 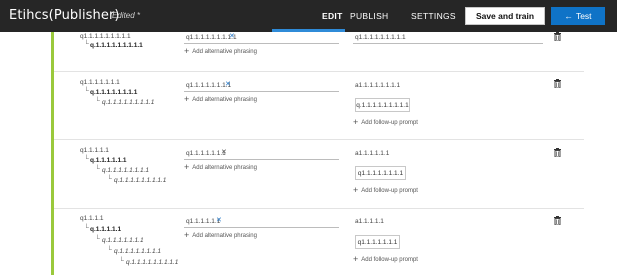 What do you see at coordinates (92, 218) in the screenshot?
I see `question-text: q1.1.1.1` at bounding box center [92, 218].